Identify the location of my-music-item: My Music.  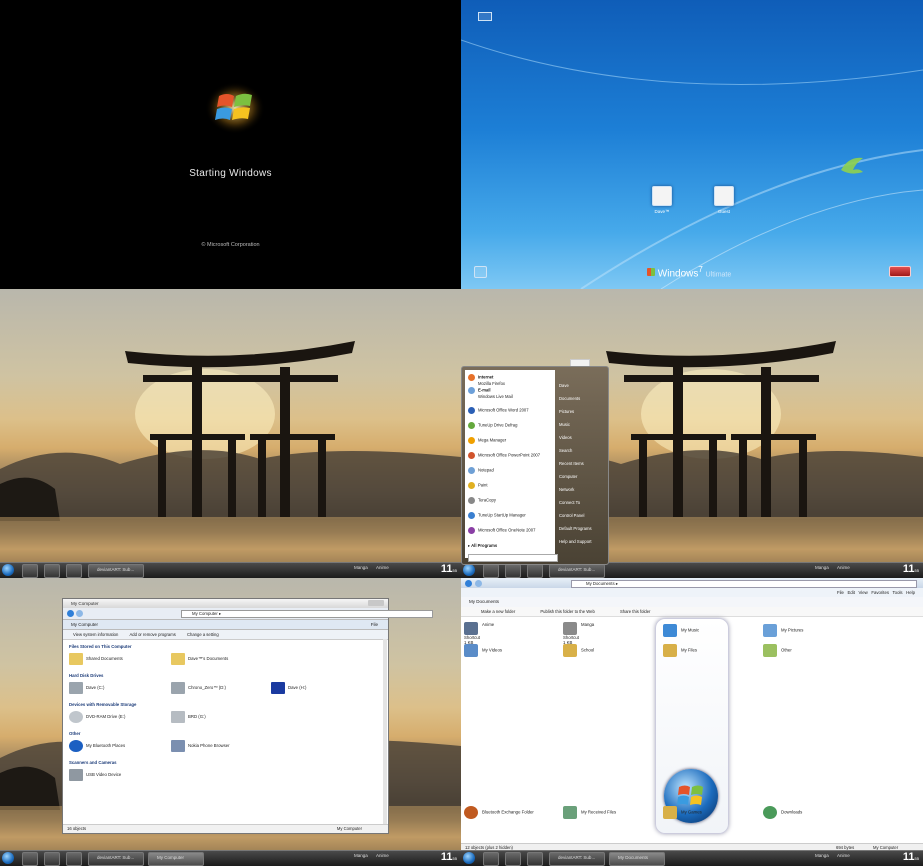
(681, 630).